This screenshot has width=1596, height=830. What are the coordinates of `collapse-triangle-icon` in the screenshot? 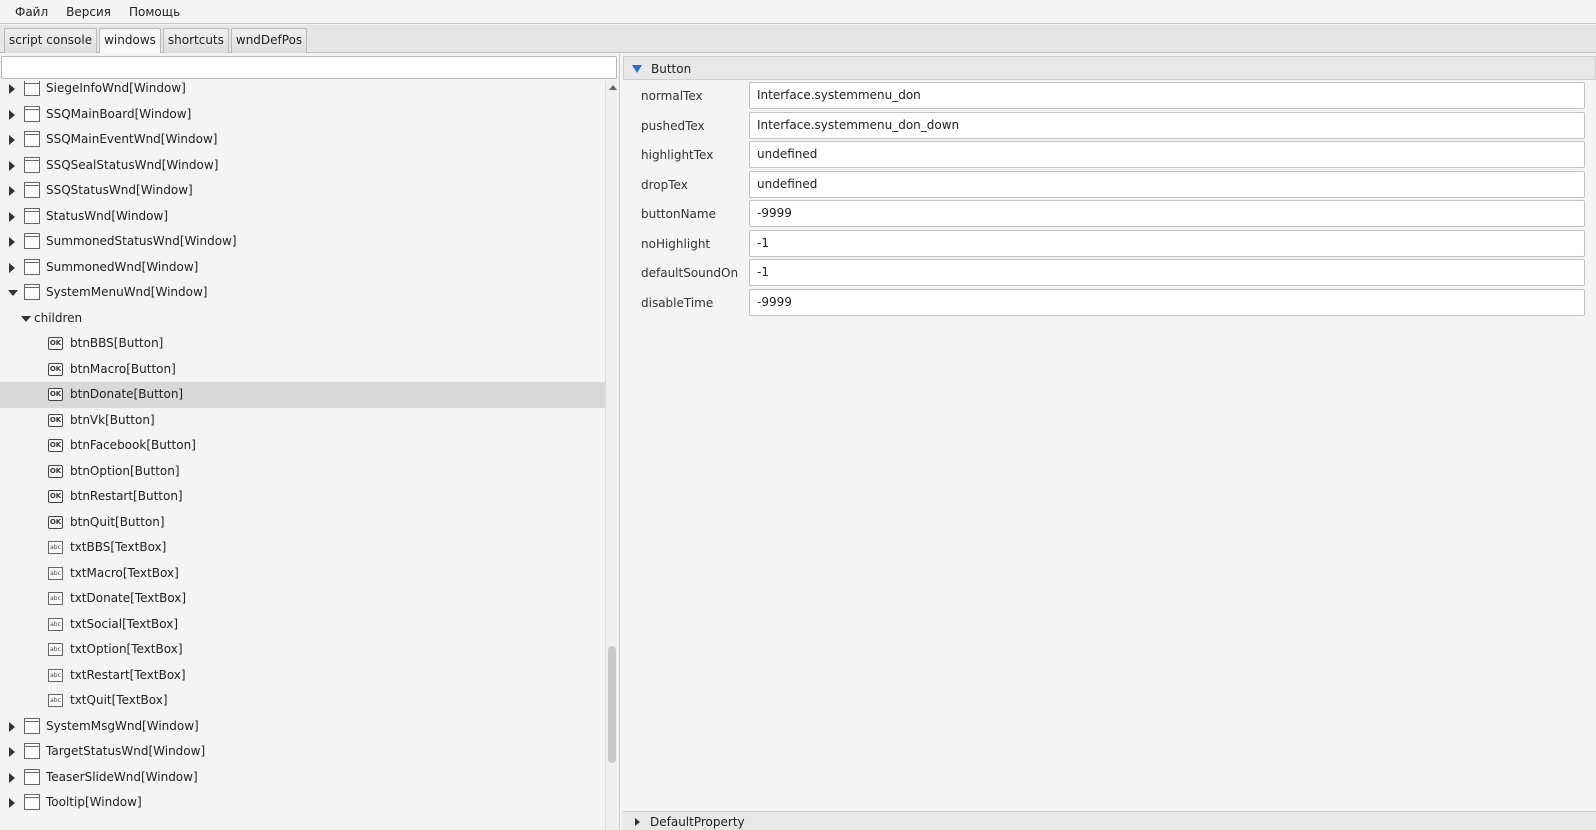 It's located at (637, 822).